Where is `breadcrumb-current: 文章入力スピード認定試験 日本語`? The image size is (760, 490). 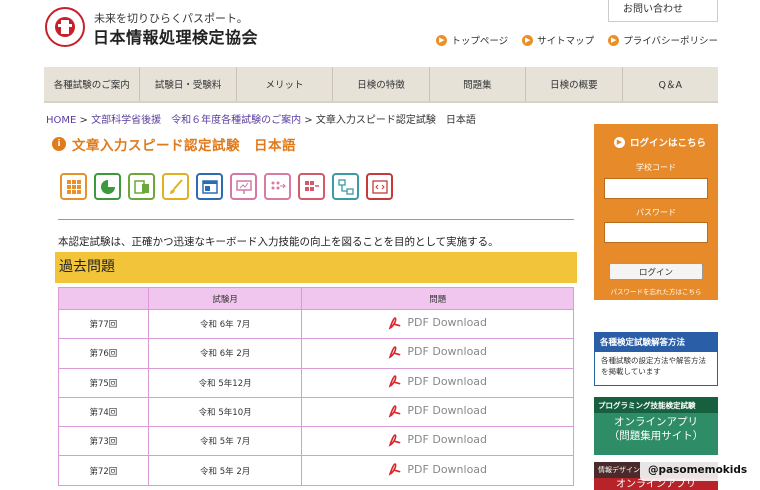
breadcrumb-current: 文章入力スピード認定試験 日本語 is located at coordinates (395, 120).